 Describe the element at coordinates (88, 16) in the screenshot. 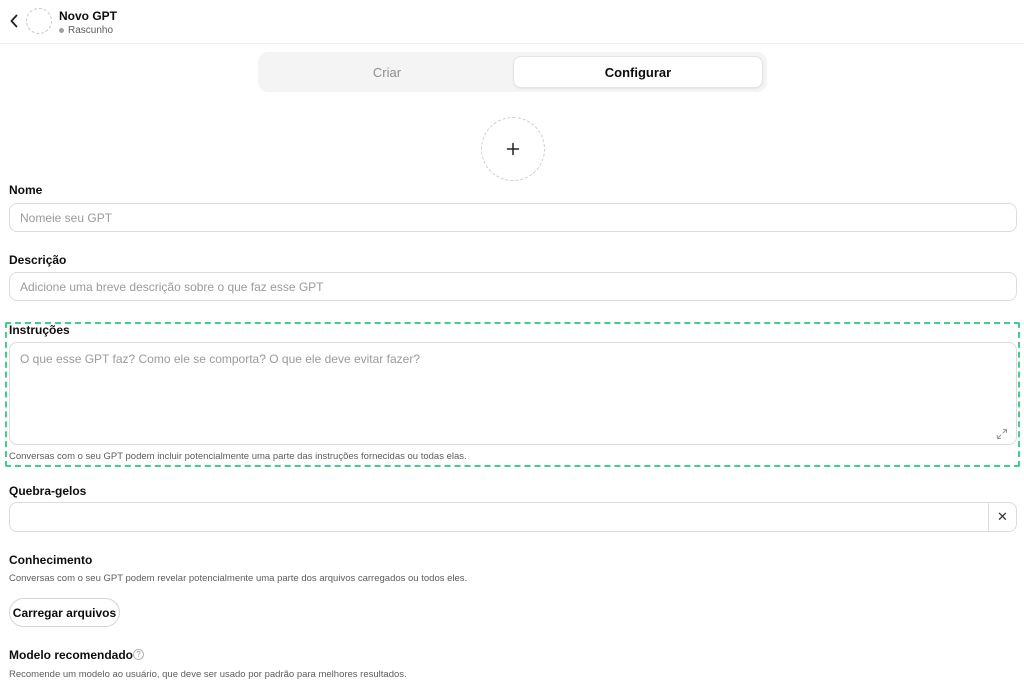

I see `gpt-title: Novo GPT` at that location.